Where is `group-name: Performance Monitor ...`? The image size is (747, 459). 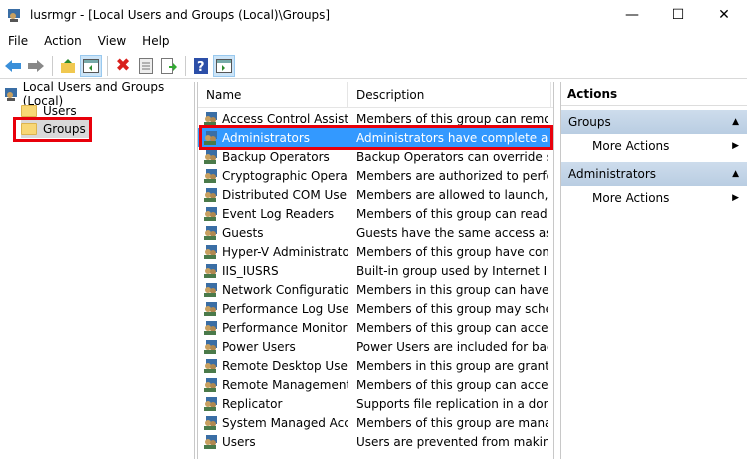 group-name: Performance Monitor ... is located at coordinates (285, 327).